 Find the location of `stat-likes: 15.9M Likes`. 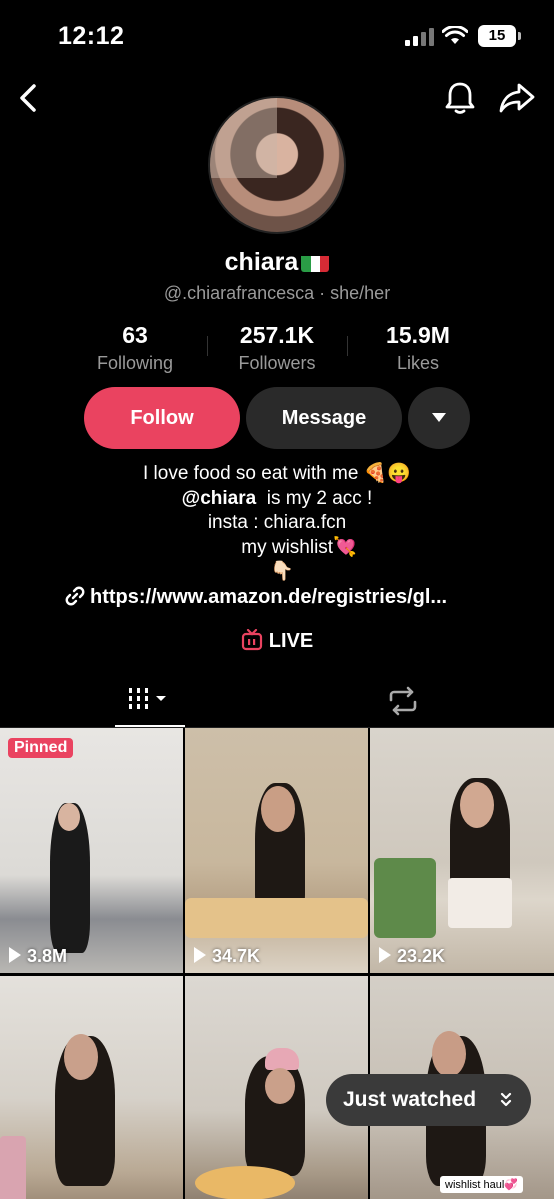

stat-likes: 15.9M Likes is located at coordinates (418, 348).